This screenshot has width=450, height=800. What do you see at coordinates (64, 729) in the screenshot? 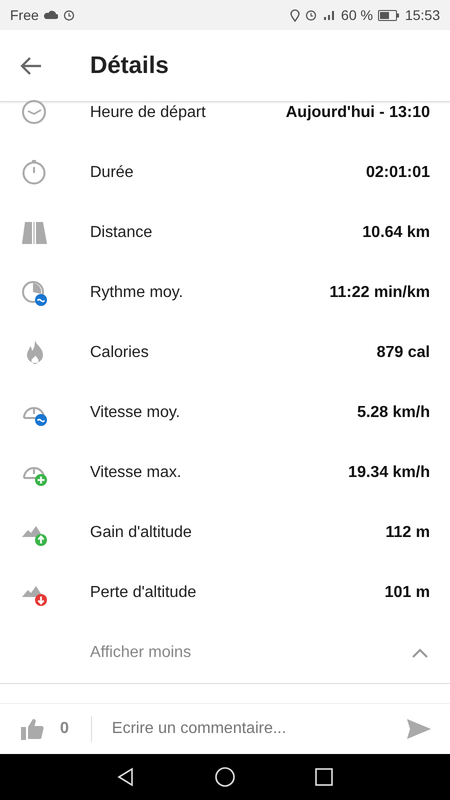
I see `like-count: 0` at bounding box center [64, 729].